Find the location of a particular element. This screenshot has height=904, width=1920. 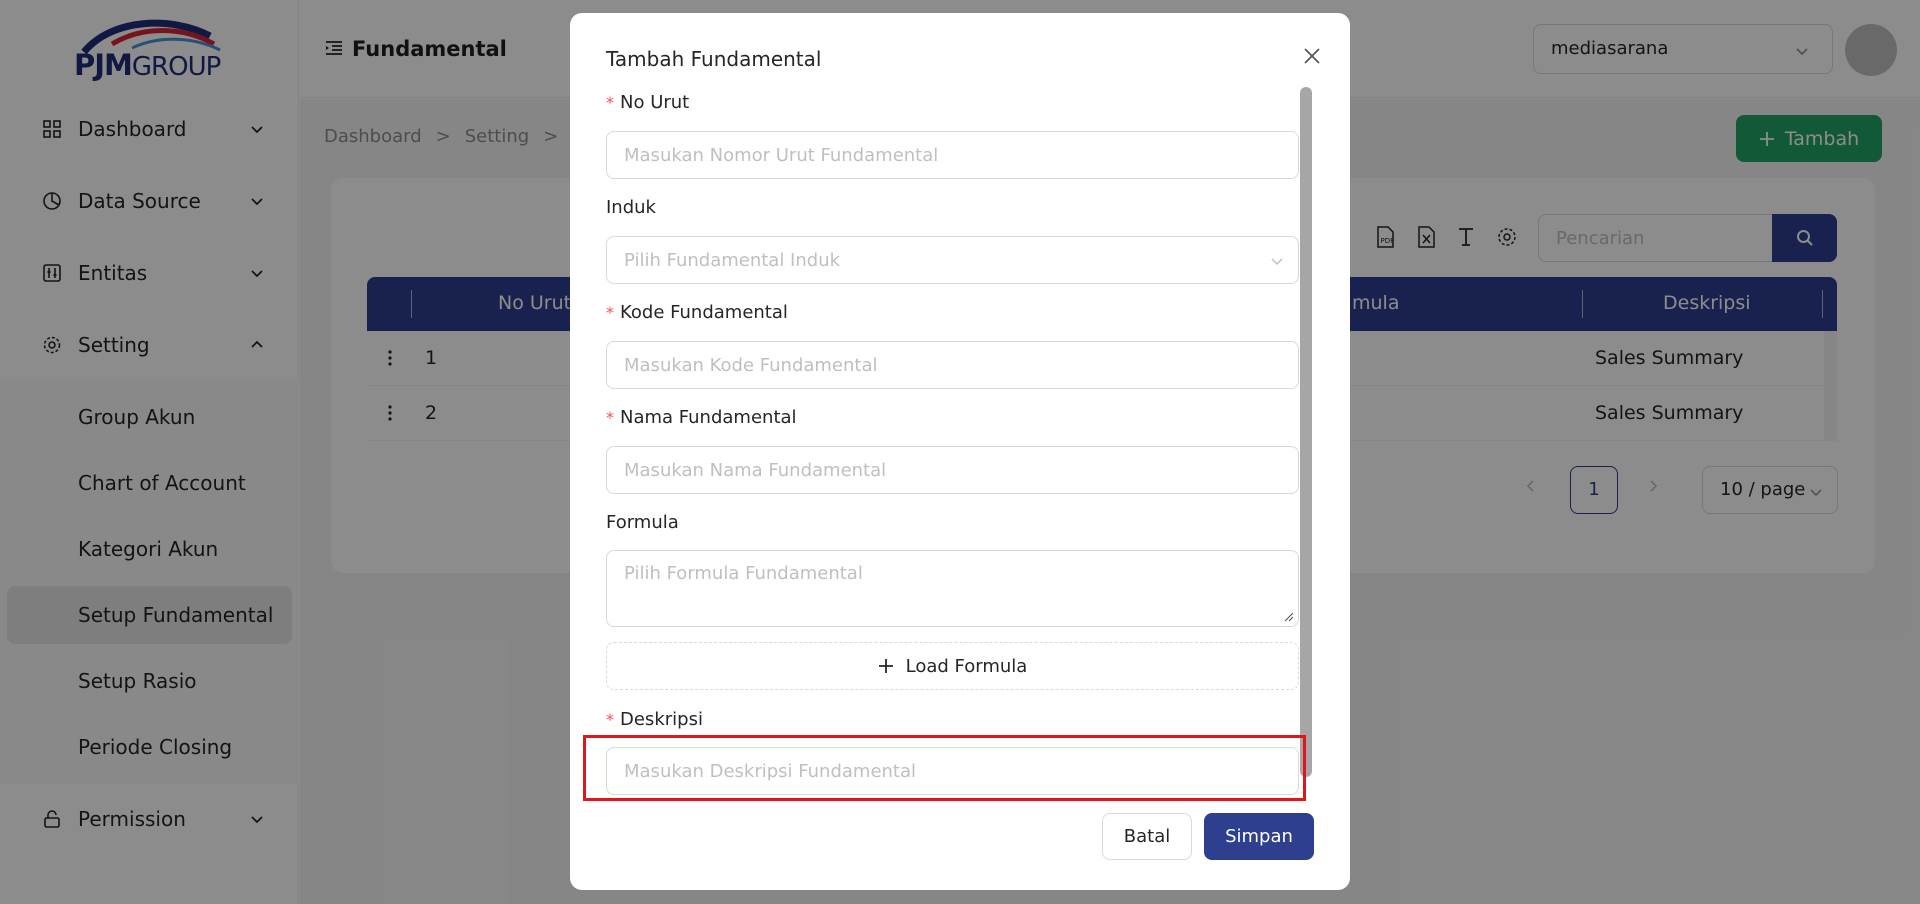

field-label-induk: Induk is located at coordinates (631, 207).